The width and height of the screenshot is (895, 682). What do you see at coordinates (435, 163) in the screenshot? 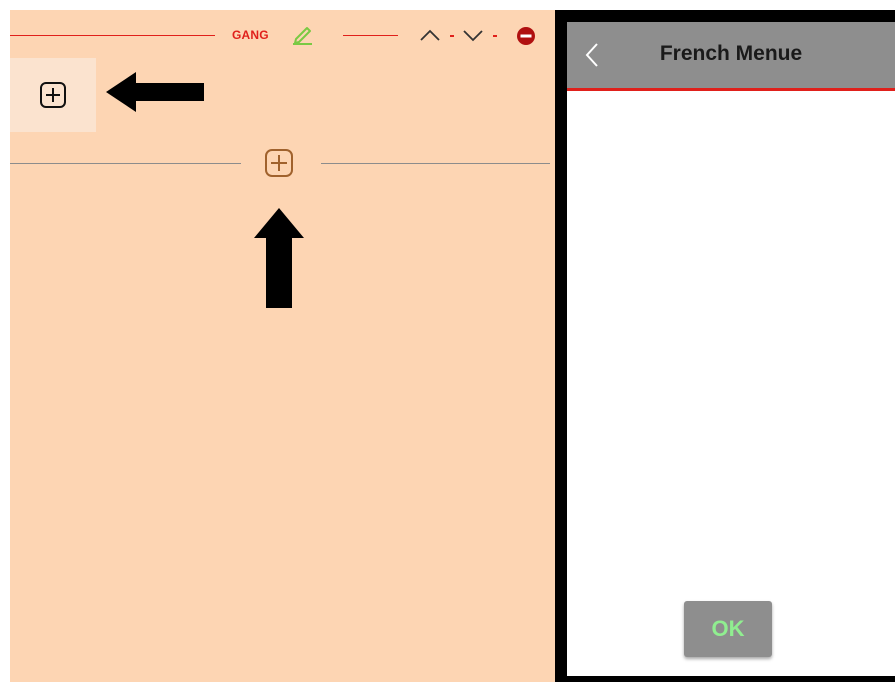
I see `section-divider-right` at bounding box center [435, 163].